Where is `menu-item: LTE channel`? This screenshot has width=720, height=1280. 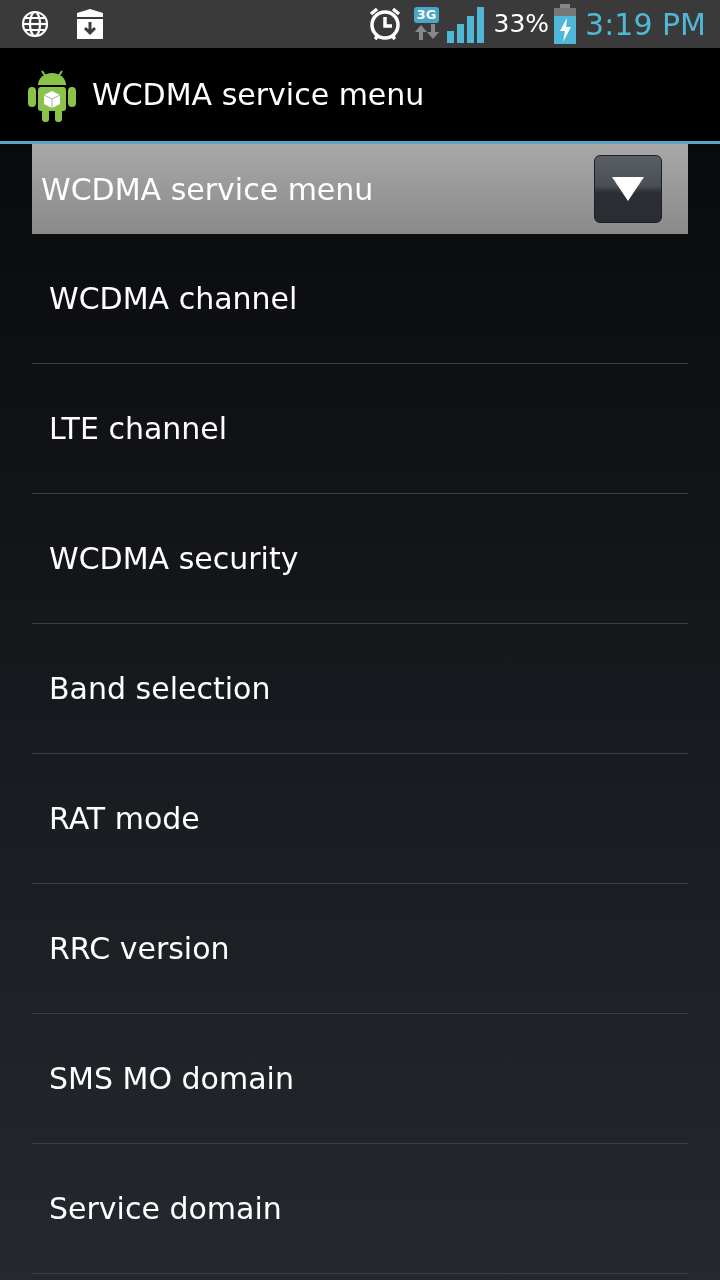
menu-item: LTE channel is located at coordinates (360, 429).